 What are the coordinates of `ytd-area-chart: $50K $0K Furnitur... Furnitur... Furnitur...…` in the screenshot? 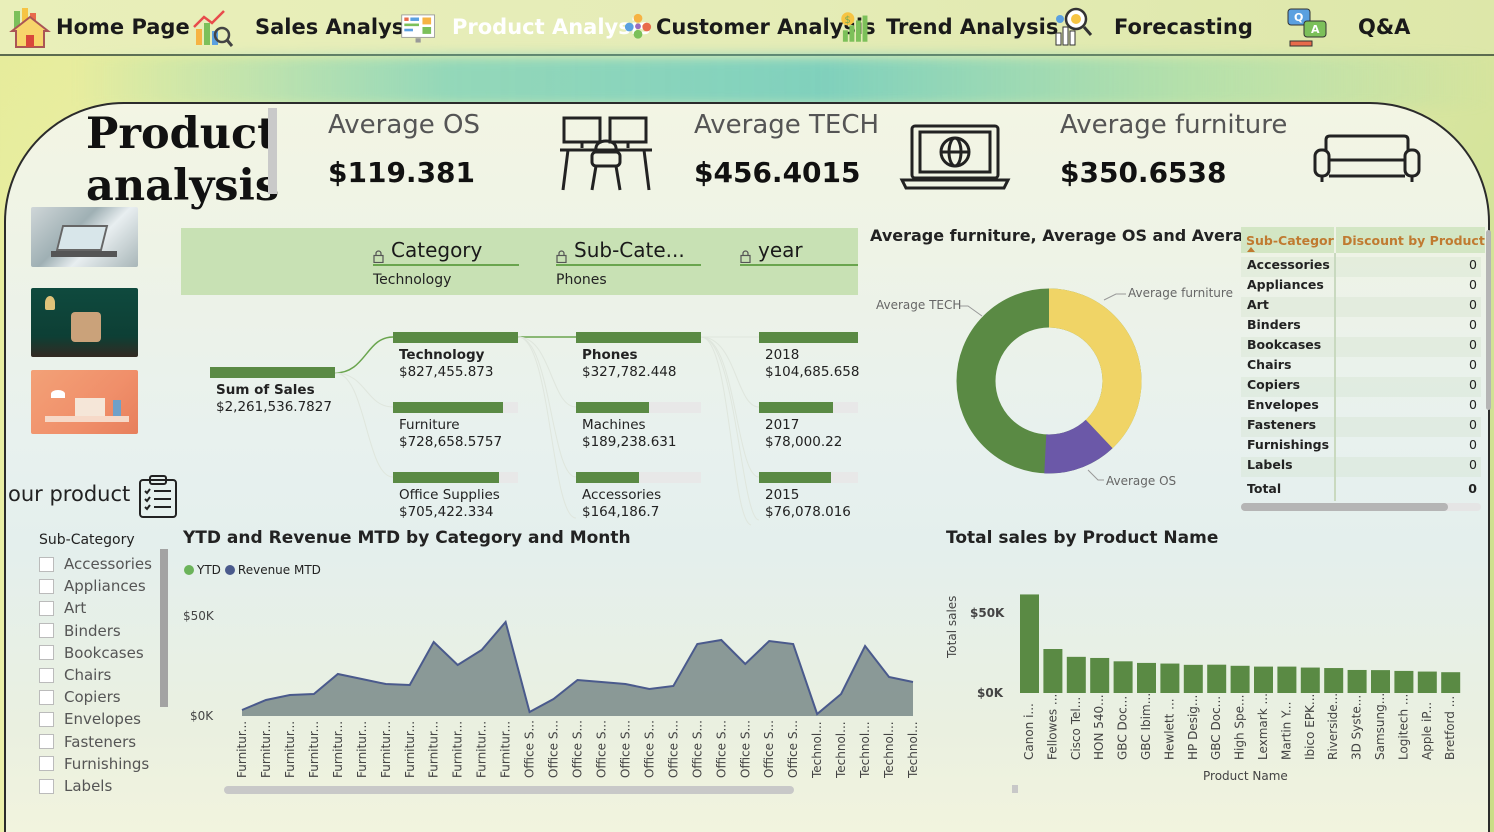 It's located at (550, 695).